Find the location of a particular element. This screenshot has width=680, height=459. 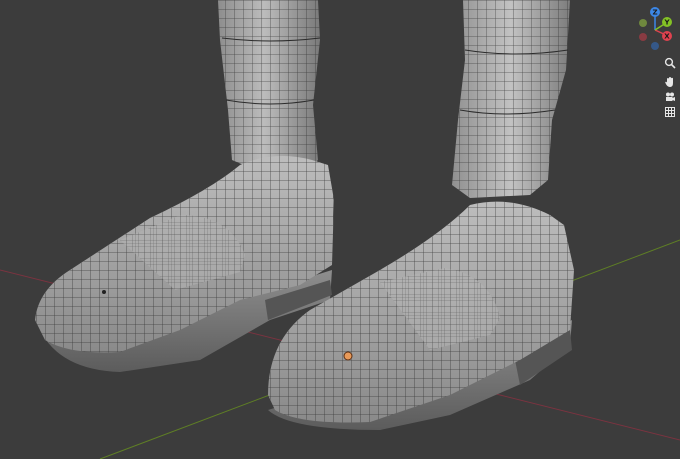

gizmo-neg-y is located at coordinates (643, 37).